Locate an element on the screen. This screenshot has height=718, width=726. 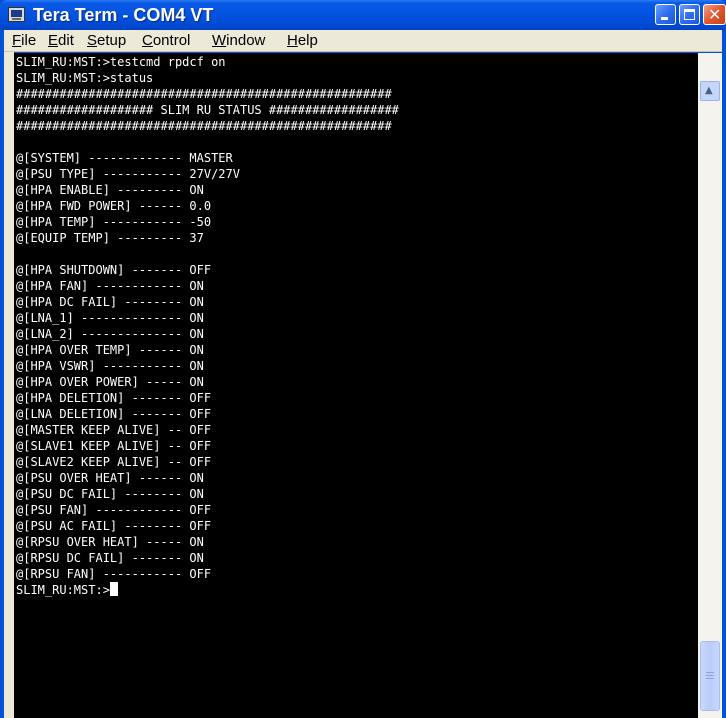
window-frame-left is located at coordinates (9, 385).